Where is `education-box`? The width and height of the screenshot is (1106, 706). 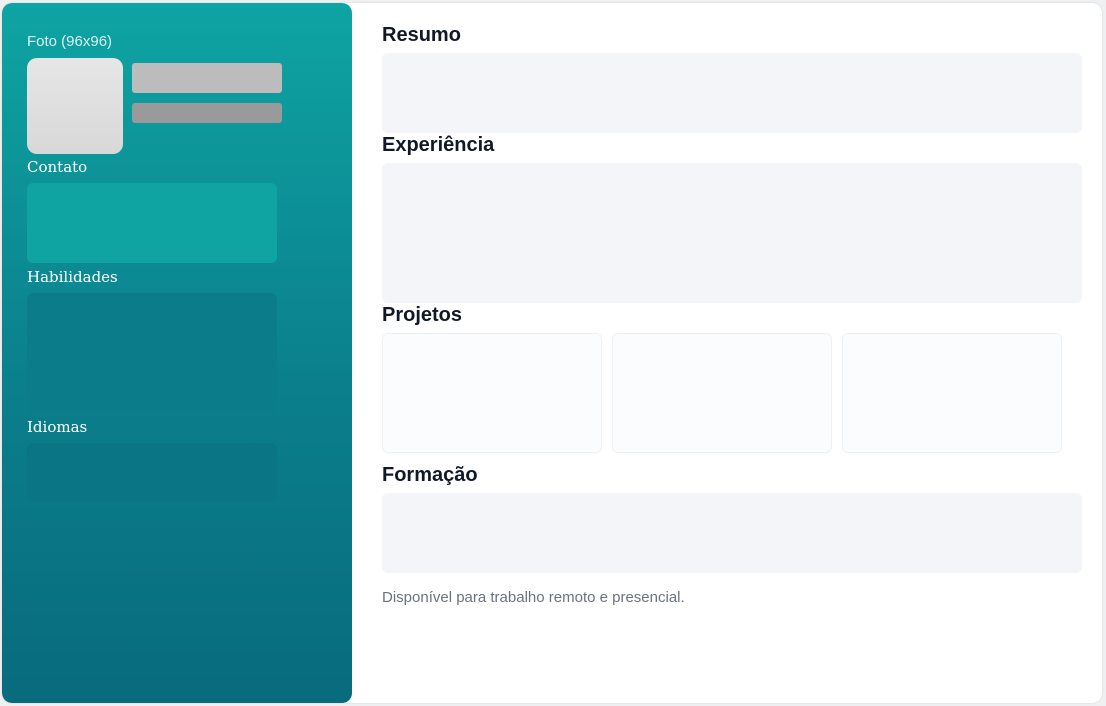
education-box is located at coordinates (732, 533).